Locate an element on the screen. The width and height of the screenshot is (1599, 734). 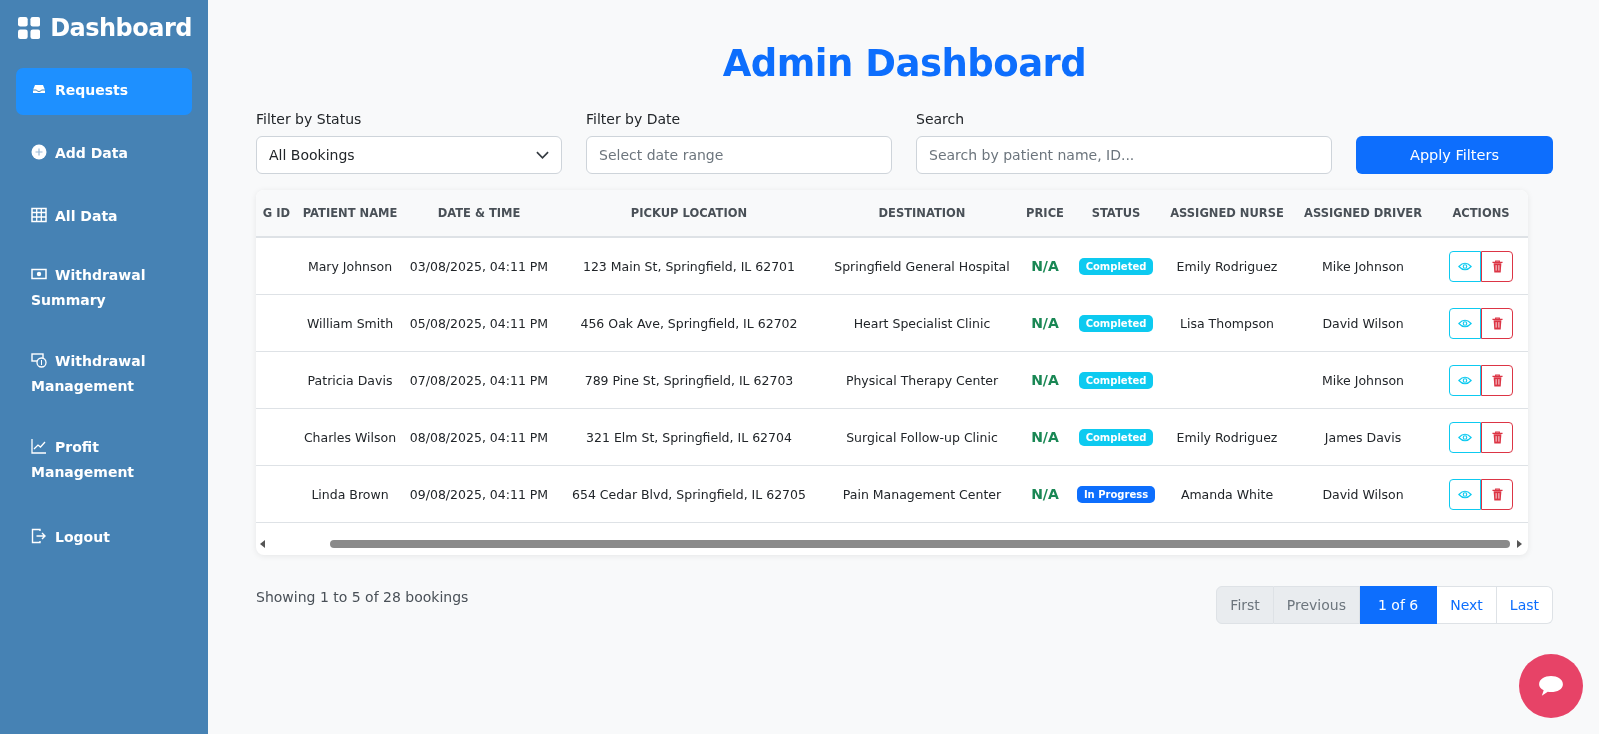
status-badge: In Progress is located at coordinates (1116, 494).